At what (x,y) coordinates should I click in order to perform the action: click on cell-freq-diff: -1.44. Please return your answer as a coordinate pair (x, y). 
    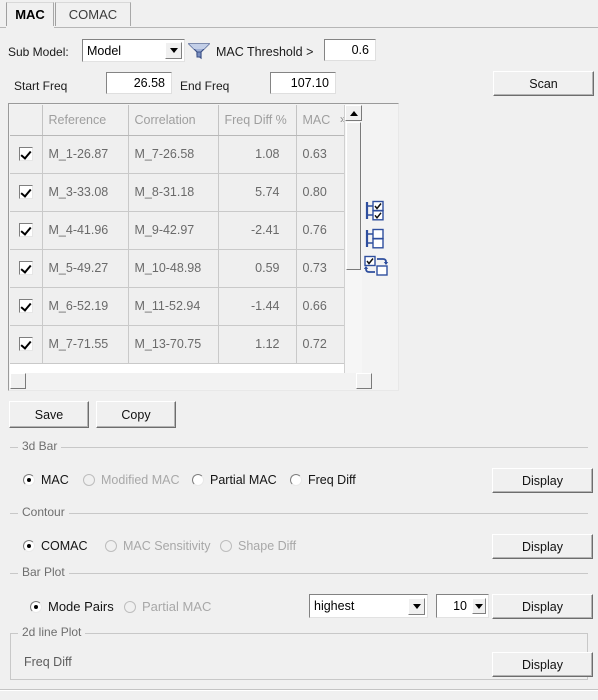
    Looking at the image, I should click on (257, 306).